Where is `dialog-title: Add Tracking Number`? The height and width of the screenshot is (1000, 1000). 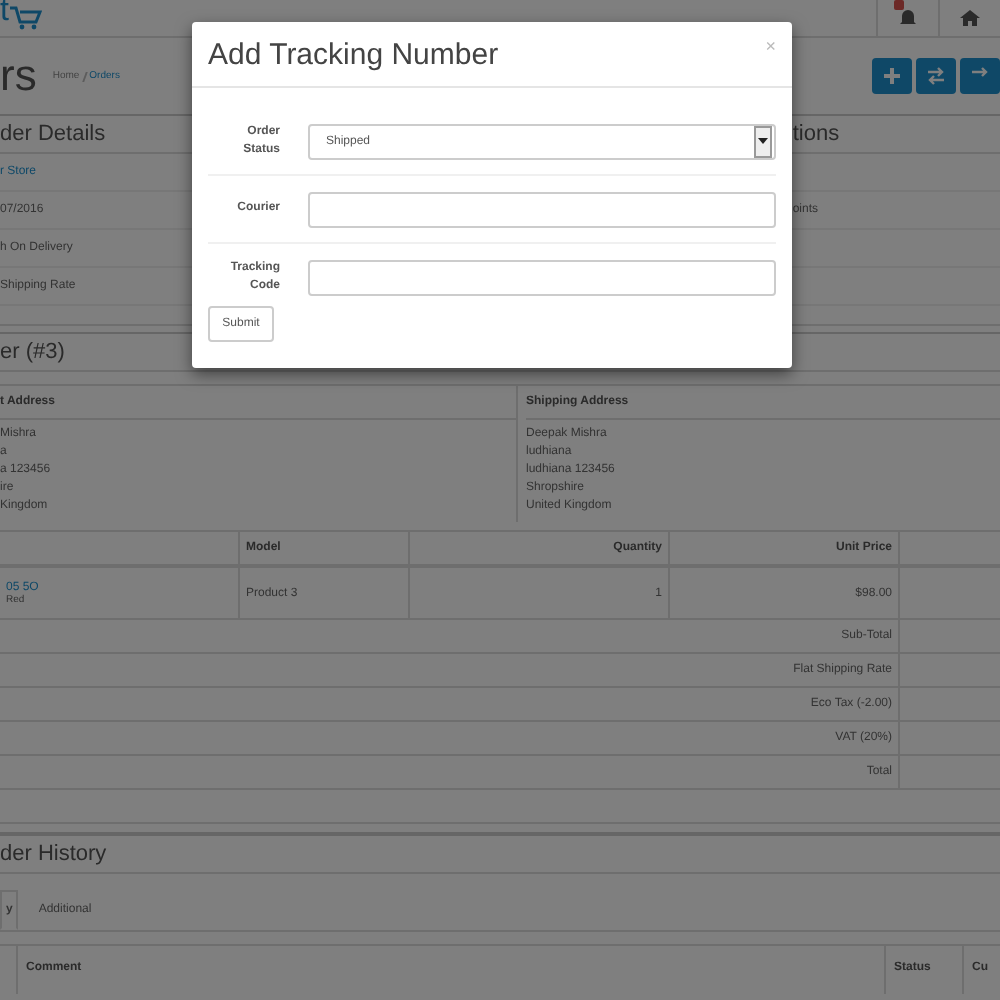
dialog-title: Add Tracking Number is located at coordinates (353, 54).